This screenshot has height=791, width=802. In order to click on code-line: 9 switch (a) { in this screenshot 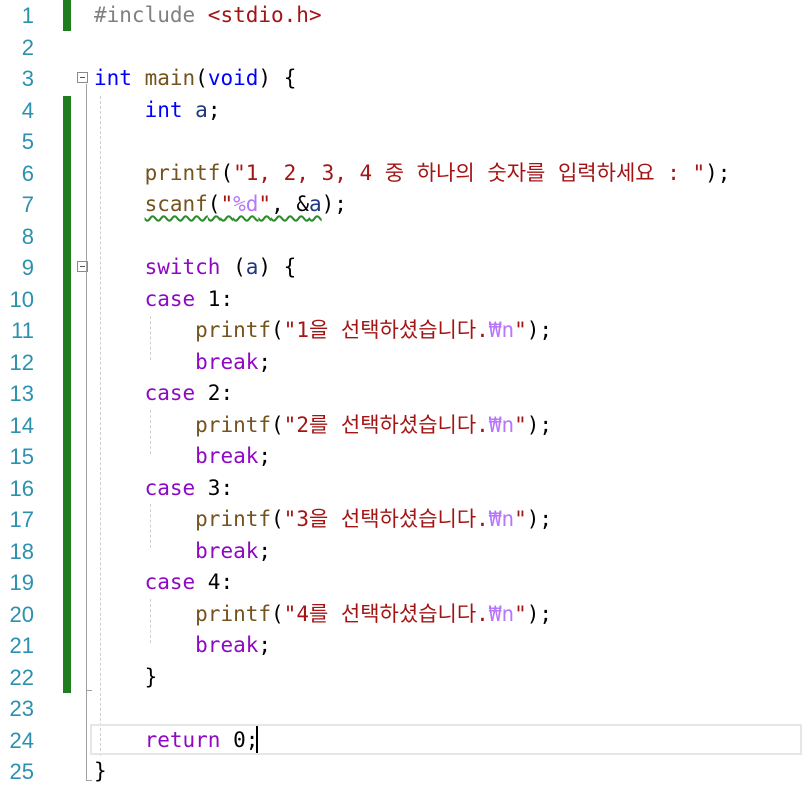, I will do `click(401, 268)`.